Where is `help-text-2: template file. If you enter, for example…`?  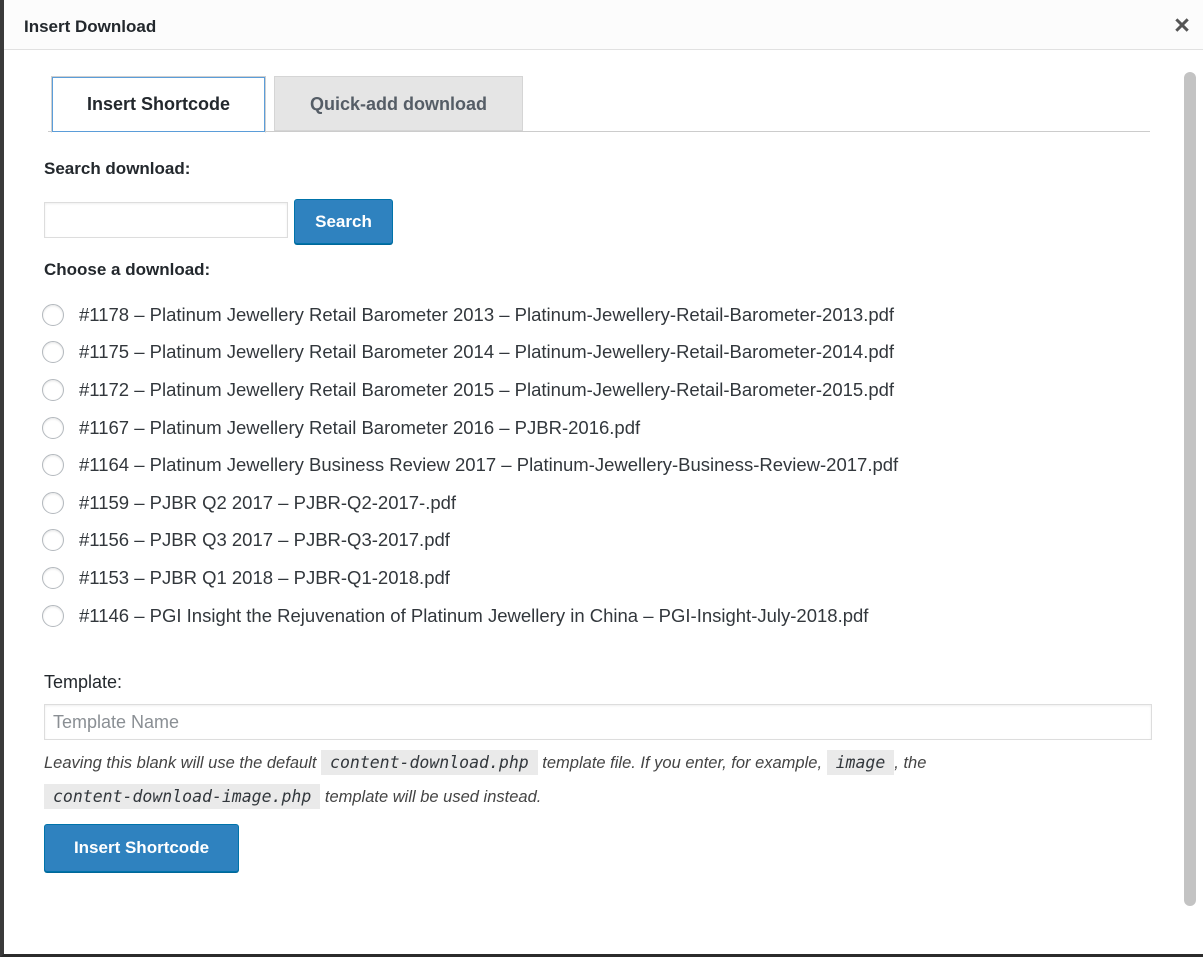 help-text-2: template file. If you enter, for example… is located at coordinates (682, 763).